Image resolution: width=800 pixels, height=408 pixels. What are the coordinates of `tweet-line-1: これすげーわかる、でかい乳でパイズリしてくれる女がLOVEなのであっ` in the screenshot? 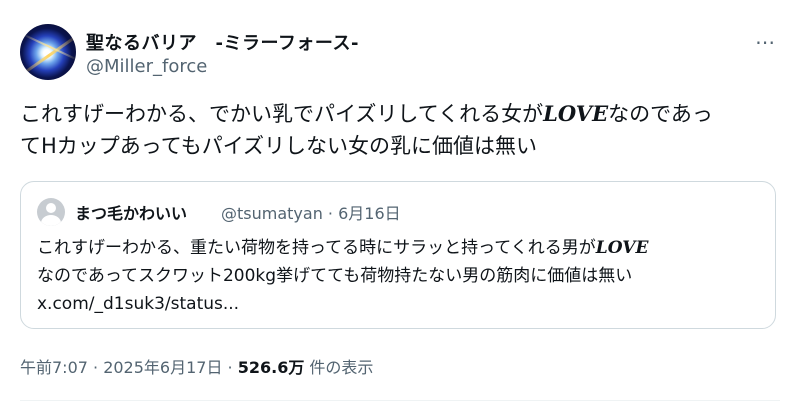 It's located at (400, 114).